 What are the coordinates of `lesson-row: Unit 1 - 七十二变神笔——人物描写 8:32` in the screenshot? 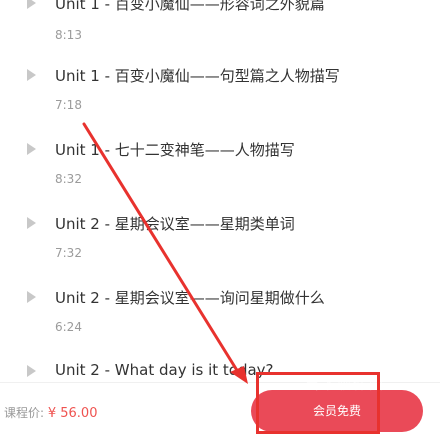 It's located at (220, 170).